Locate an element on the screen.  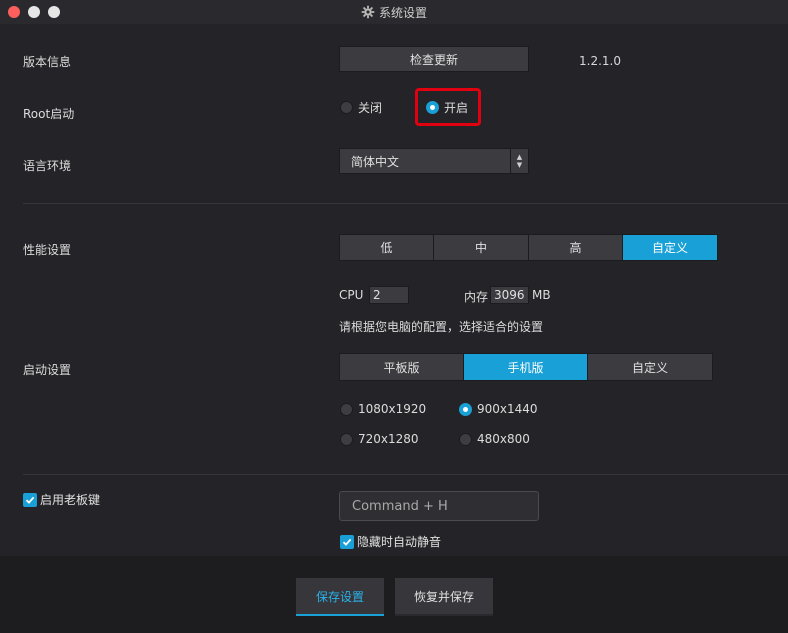
boss-key-checkbox: 启用老板键 is located at coordinates (61, 499).